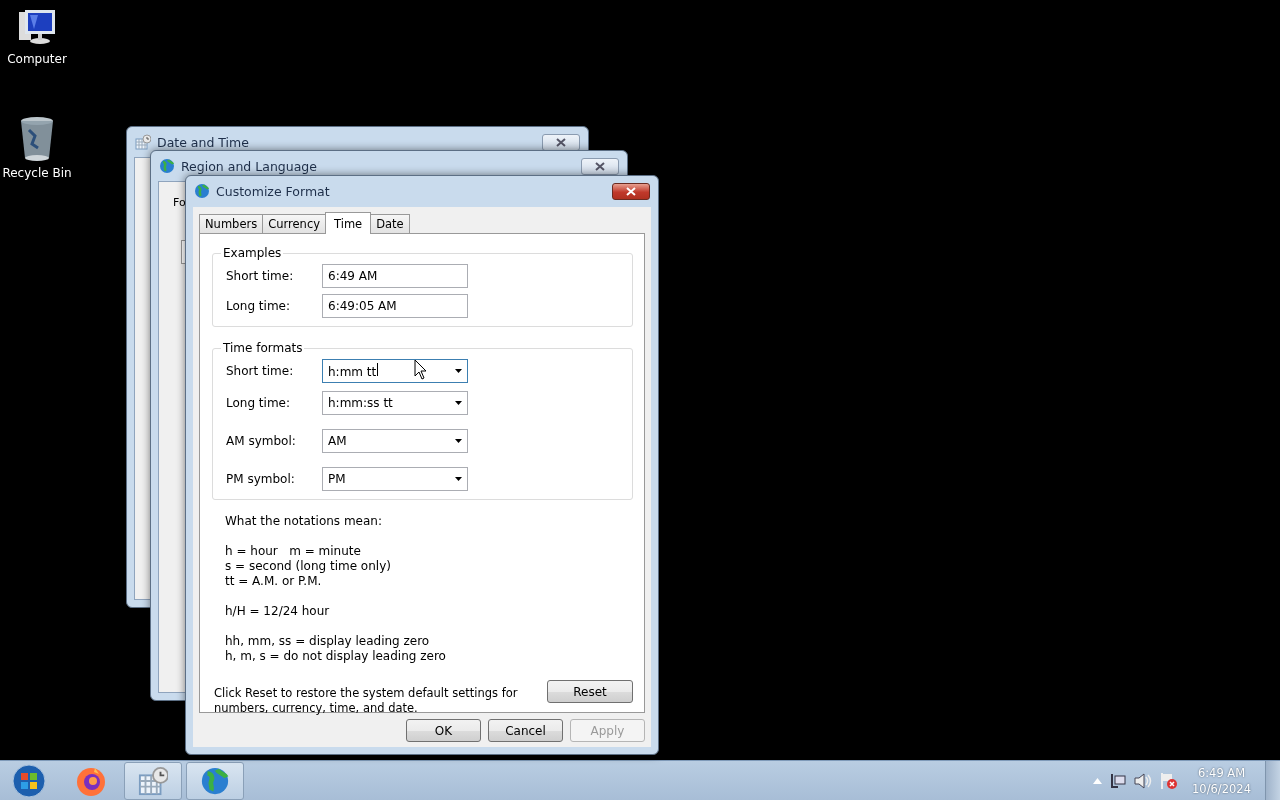 The width and height of the screenshot is (1280, 800). What do you see at coordinates (304, 521) in the screenshot?
I see `notation-text: What the notations mean:` at bounding box center [304, 521].